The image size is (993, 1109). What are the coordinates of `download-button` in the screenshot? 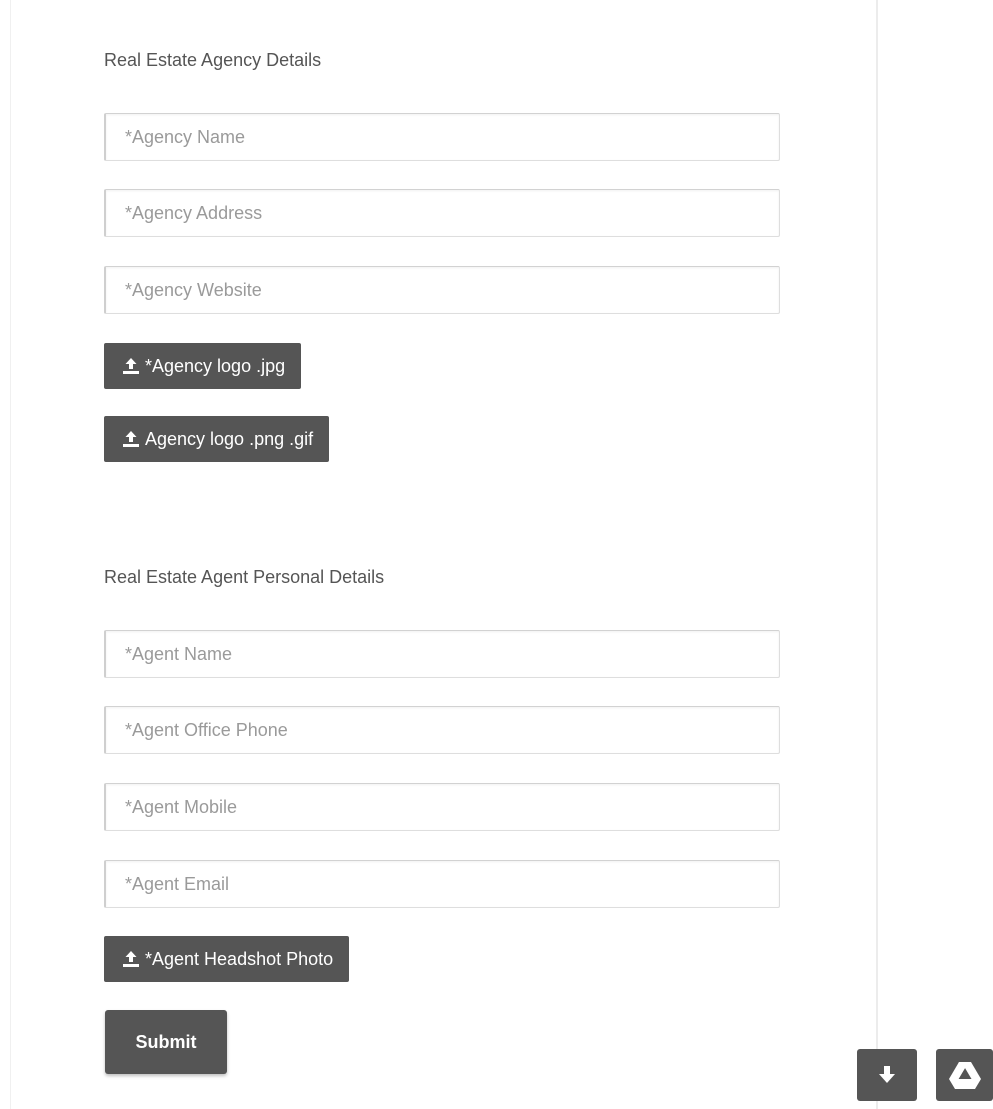 It's located at (887, 1075).